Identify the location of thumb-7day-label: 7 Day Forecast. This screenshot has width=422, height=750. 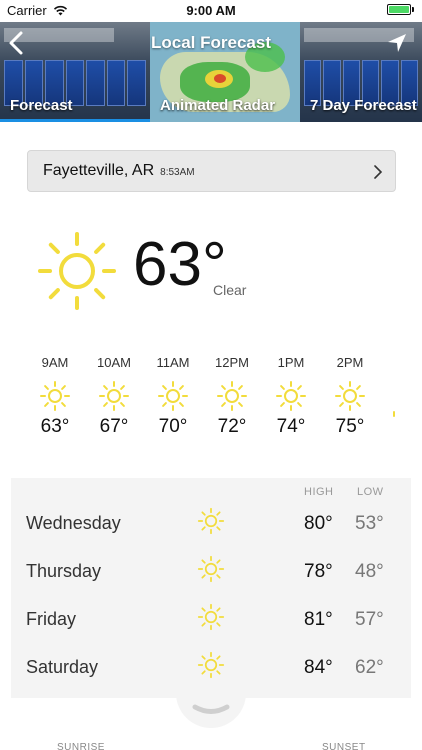
(363, 105).